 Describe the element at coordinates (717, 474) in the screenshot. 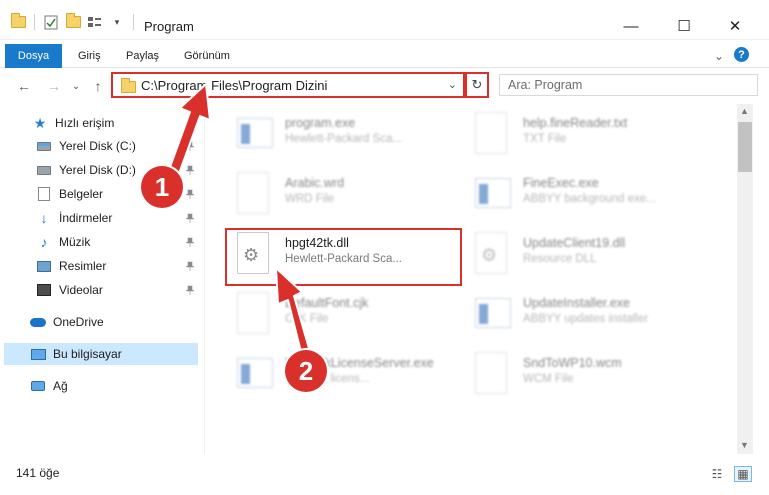

I see `details-view-button: ☷` at that location.